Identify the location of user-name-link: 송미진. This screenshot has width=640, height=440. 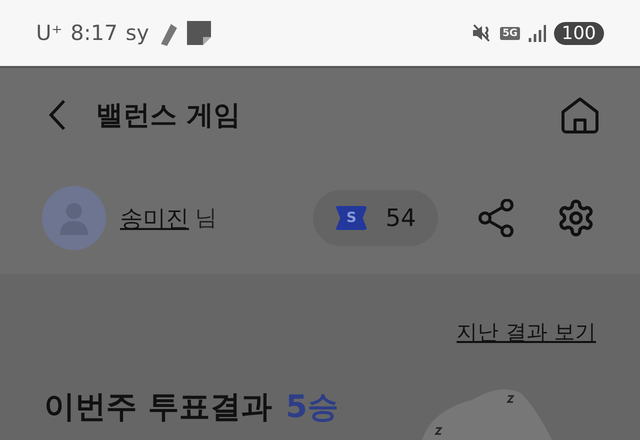
(154, 218).